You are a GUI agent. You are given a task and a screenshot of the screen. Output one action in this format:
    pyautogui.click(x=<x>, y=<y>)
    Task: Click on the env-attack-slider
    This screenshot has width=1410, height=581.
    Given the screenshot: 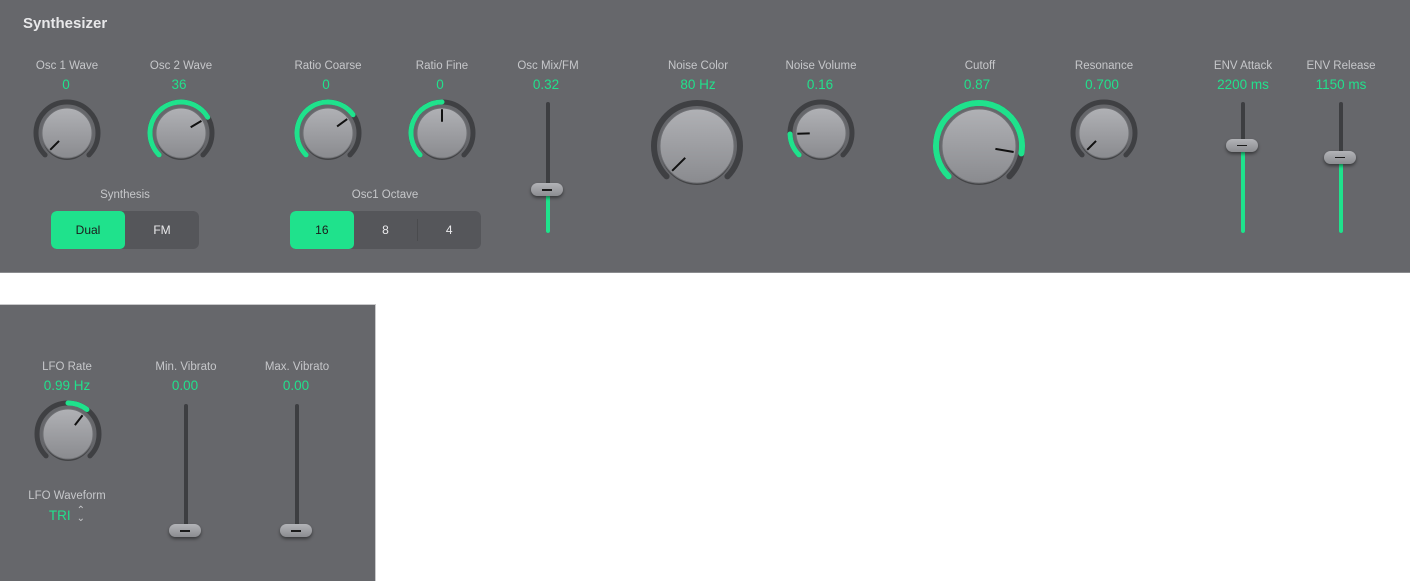 What is the action you would take?
    pyautogui.click(x=1243, y=167)
    